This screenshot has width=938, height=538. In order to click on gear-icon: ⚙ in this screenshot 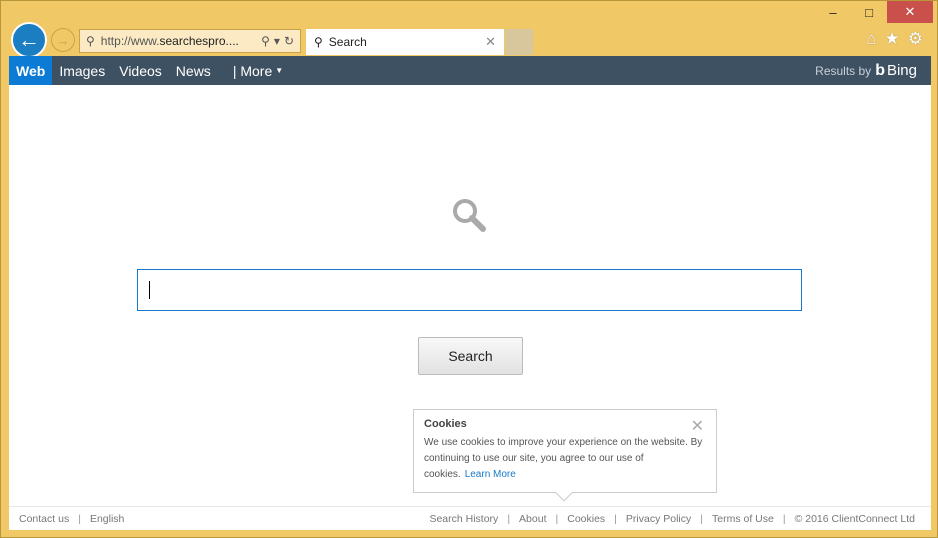, I will do `click(915, 39)`.